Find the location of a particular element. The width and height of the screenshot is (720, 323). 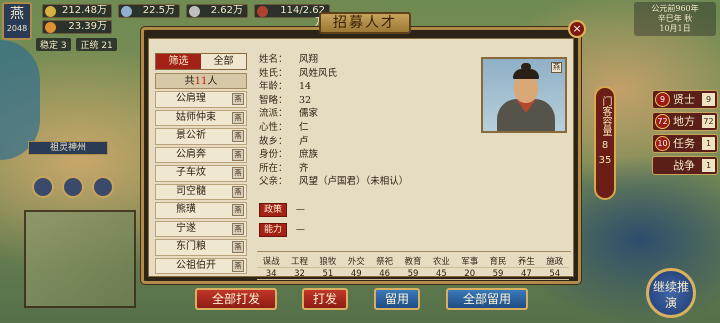

retainer-capacity-label: 门客容量 is located at coordinates (605, 116).